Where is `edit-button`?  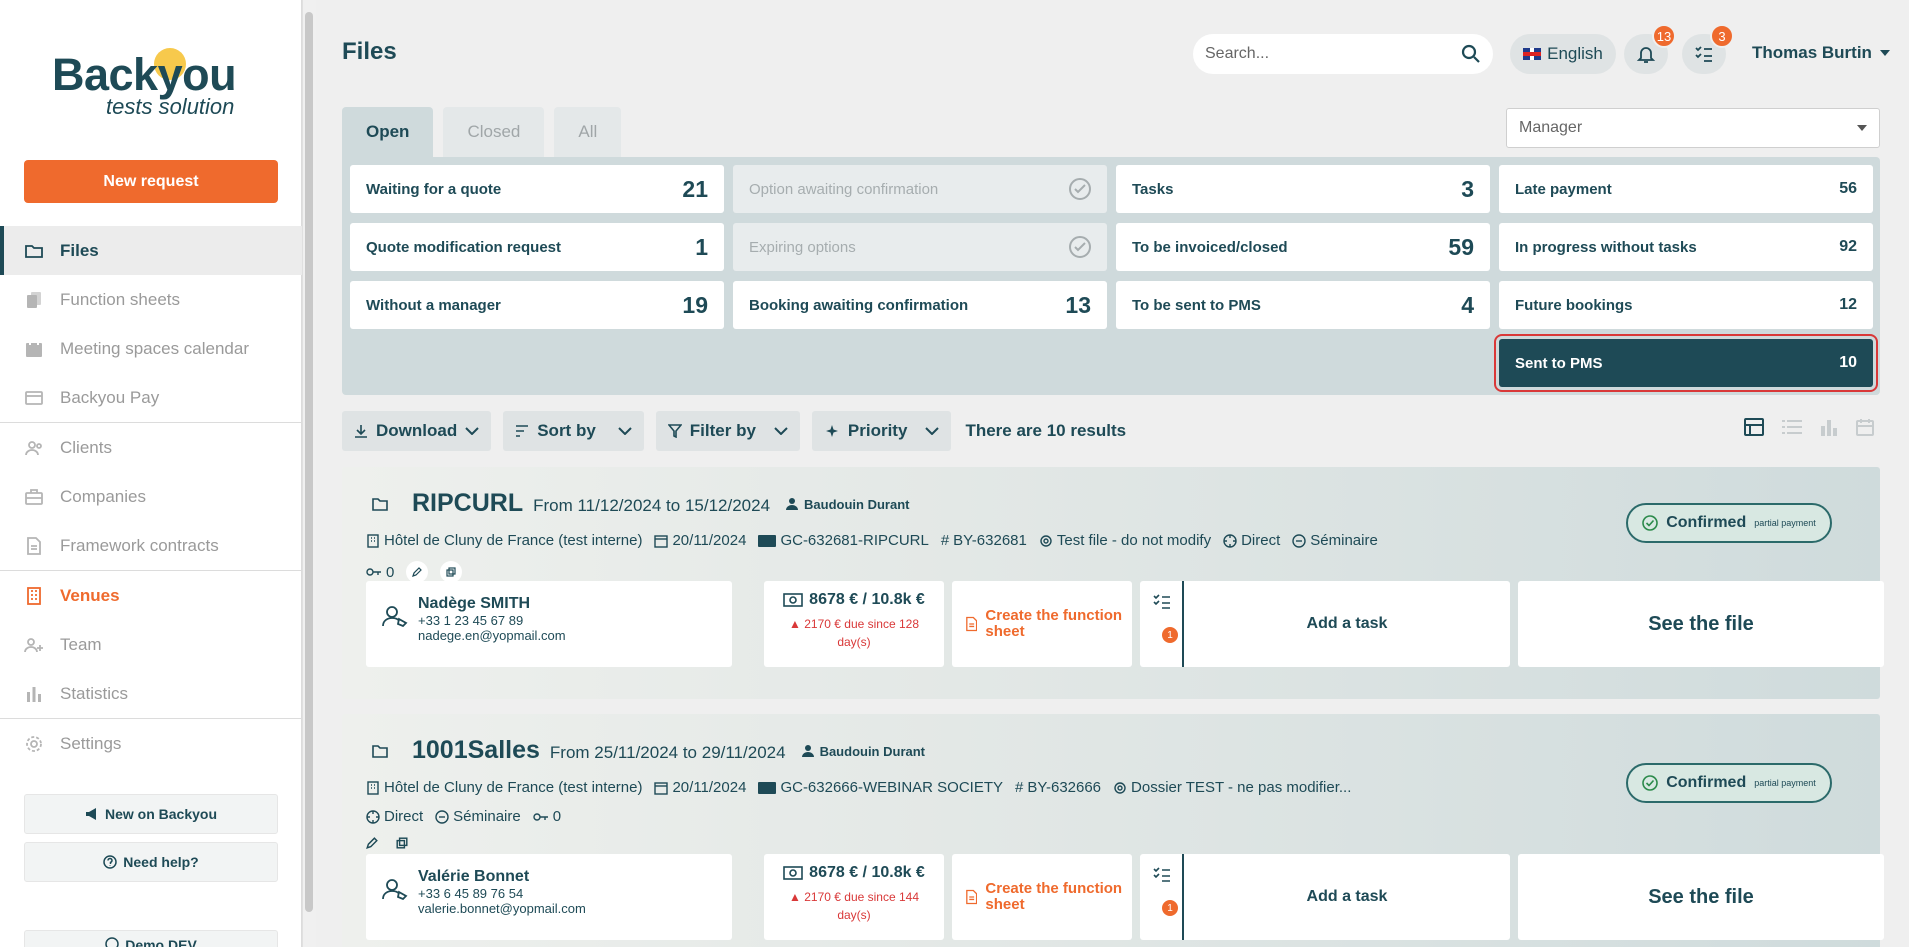
edit-button is located at coordinates (417, 572).